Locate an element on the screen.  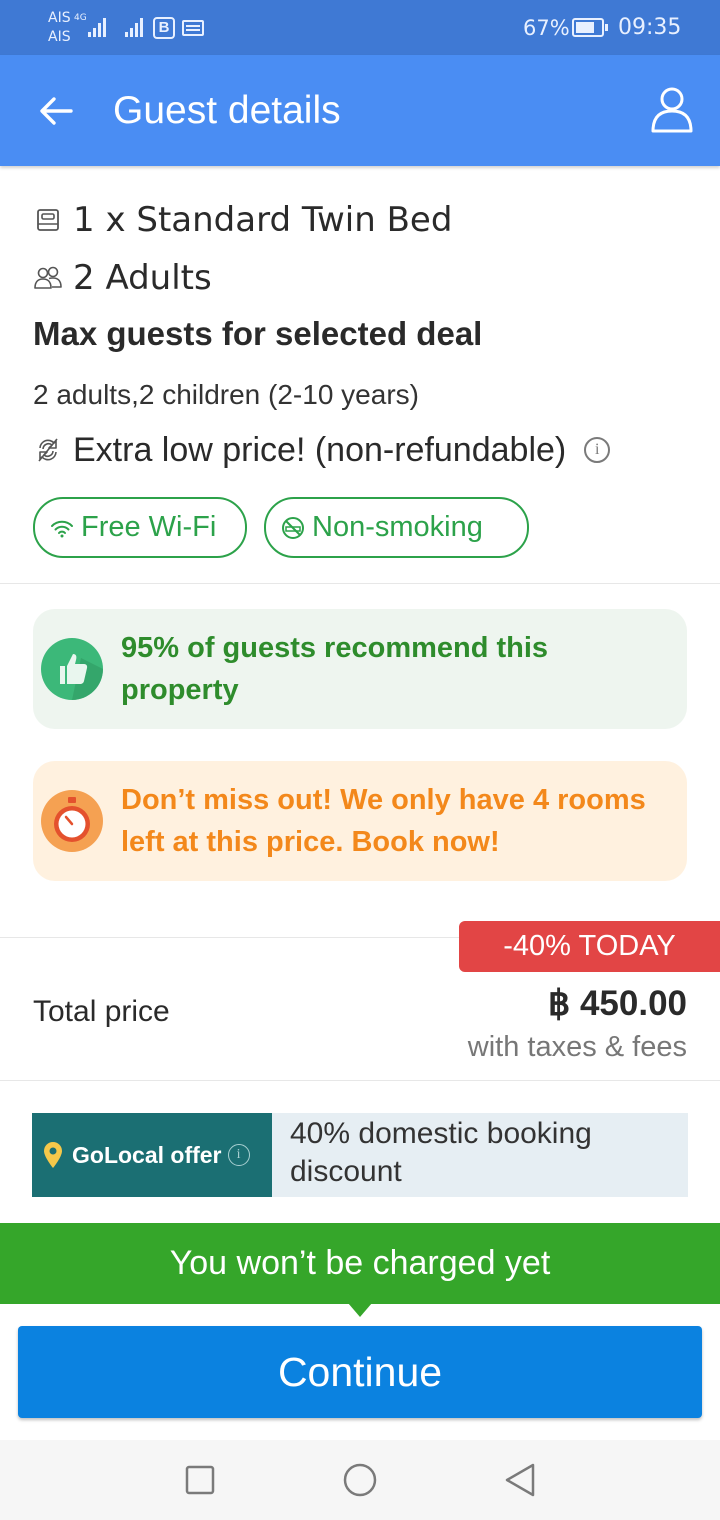
profile-button is located at coordinates (672, 109).